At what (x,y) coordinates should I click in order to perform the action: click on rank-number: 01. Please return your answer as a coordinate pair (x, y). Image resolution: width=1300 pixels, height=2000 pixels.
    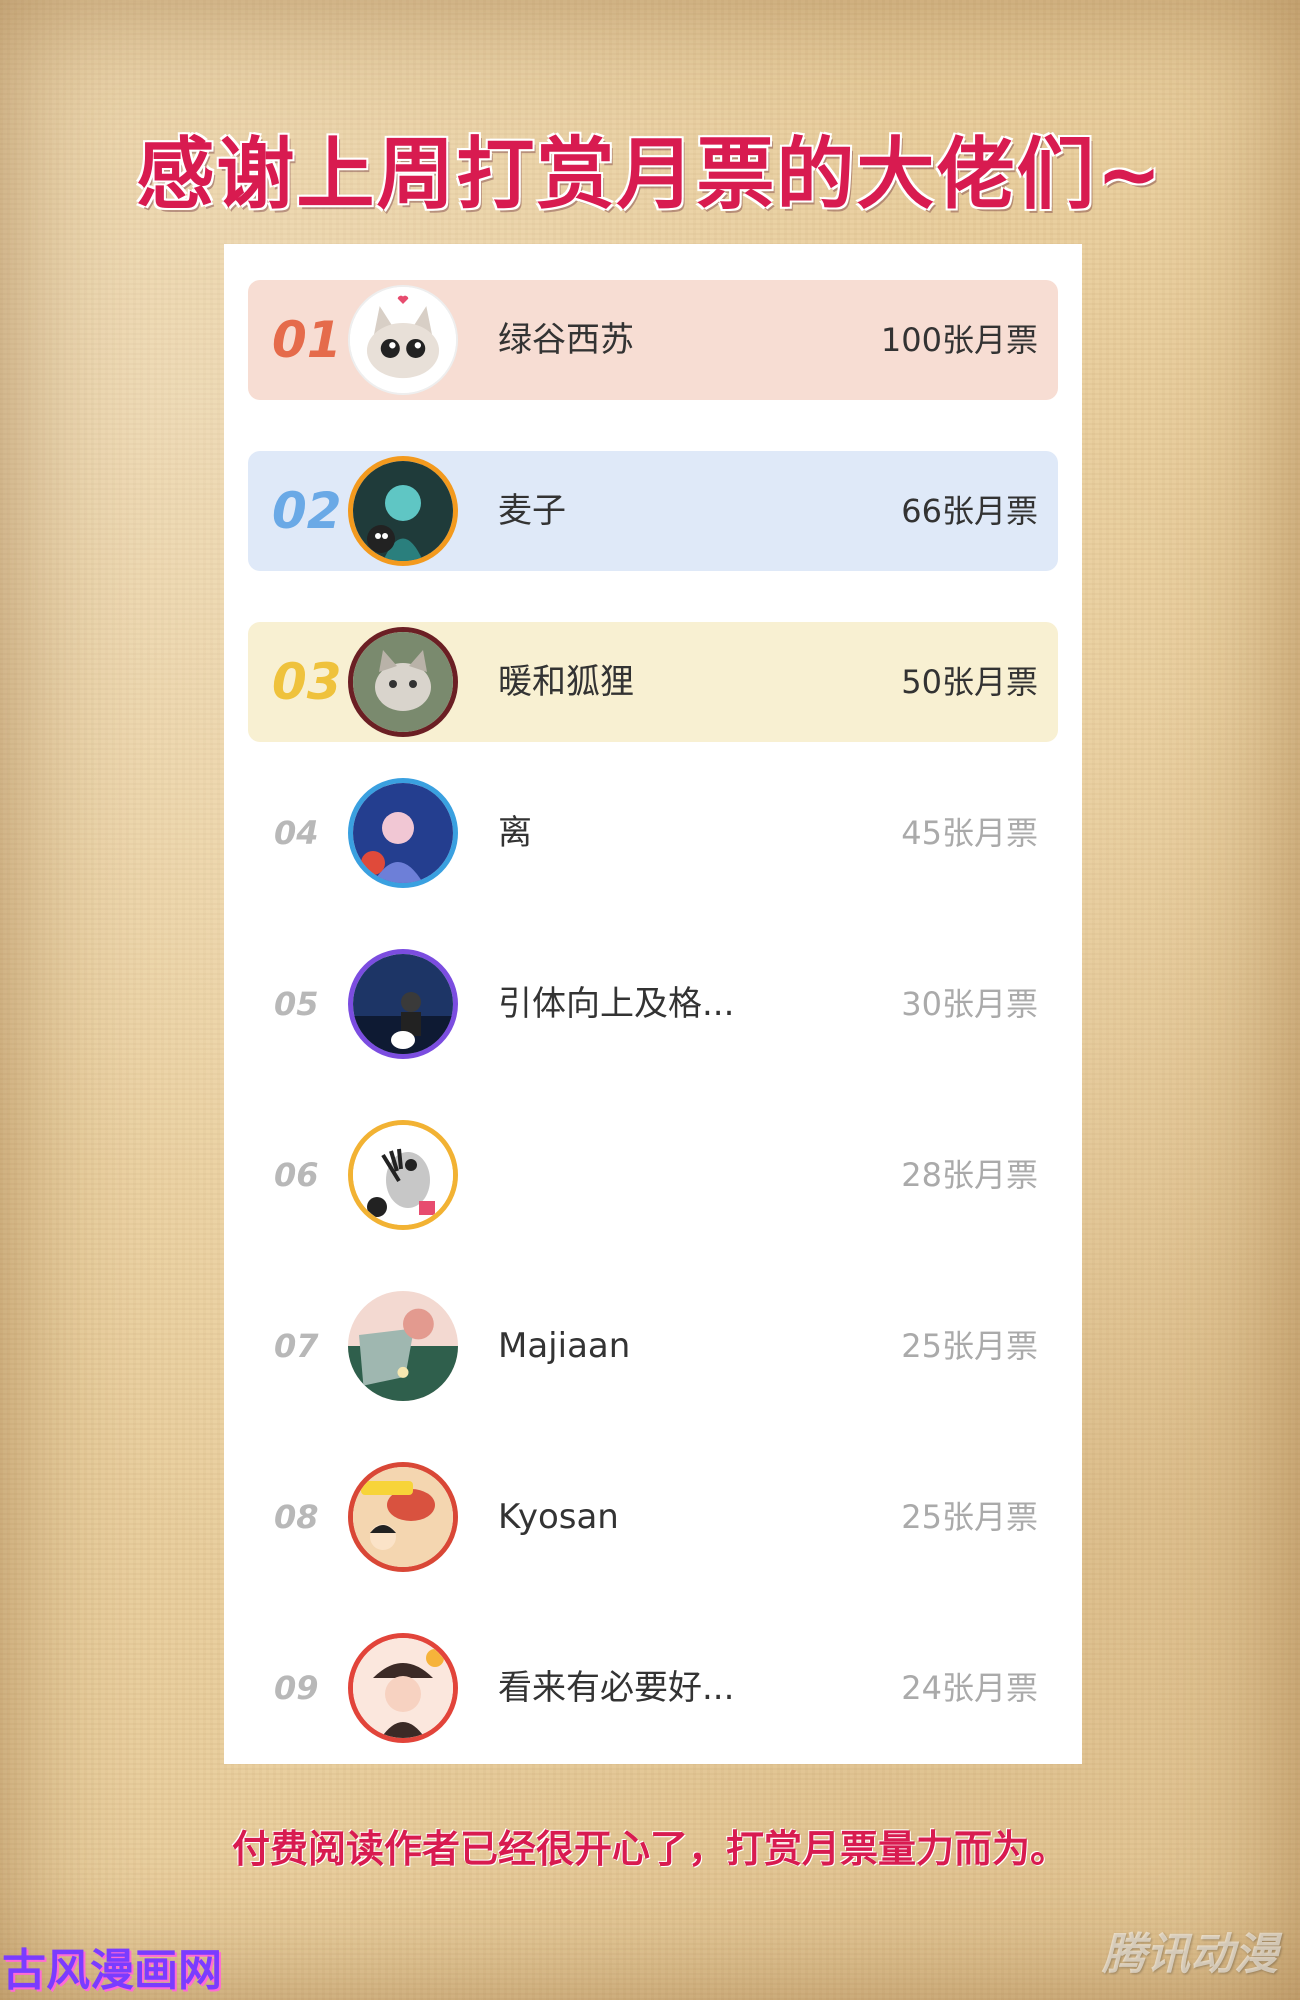
    Looking at the image, I should click on (307, 340).